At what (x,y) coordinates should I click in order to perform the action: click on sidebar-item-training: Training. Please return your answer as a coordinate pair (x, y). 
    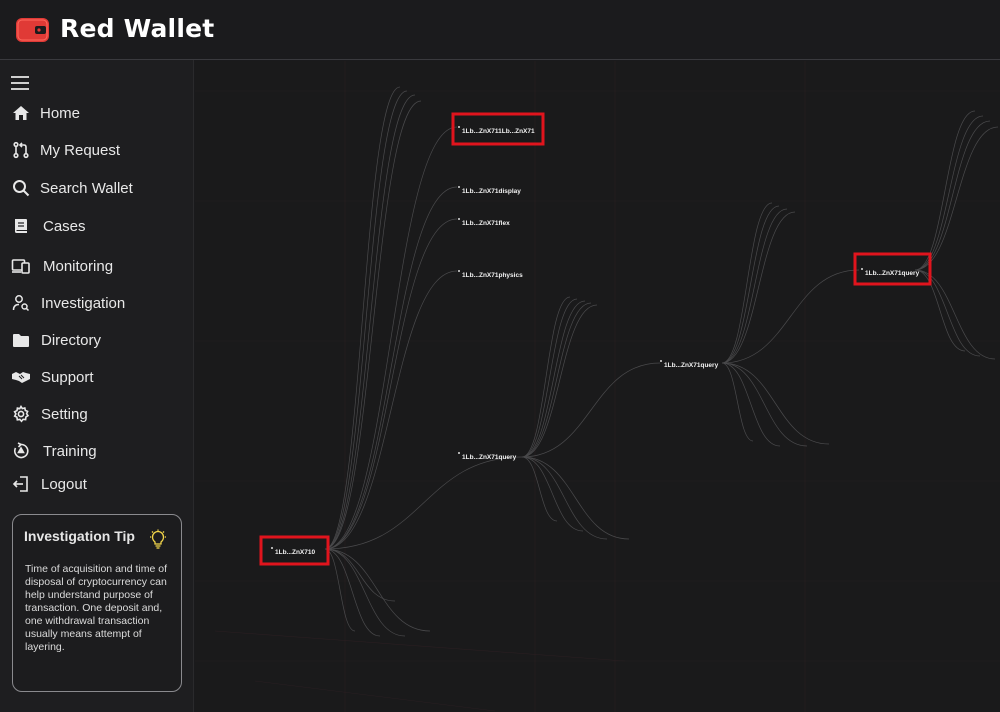
    Looking at the image, I should click on (97, 451).